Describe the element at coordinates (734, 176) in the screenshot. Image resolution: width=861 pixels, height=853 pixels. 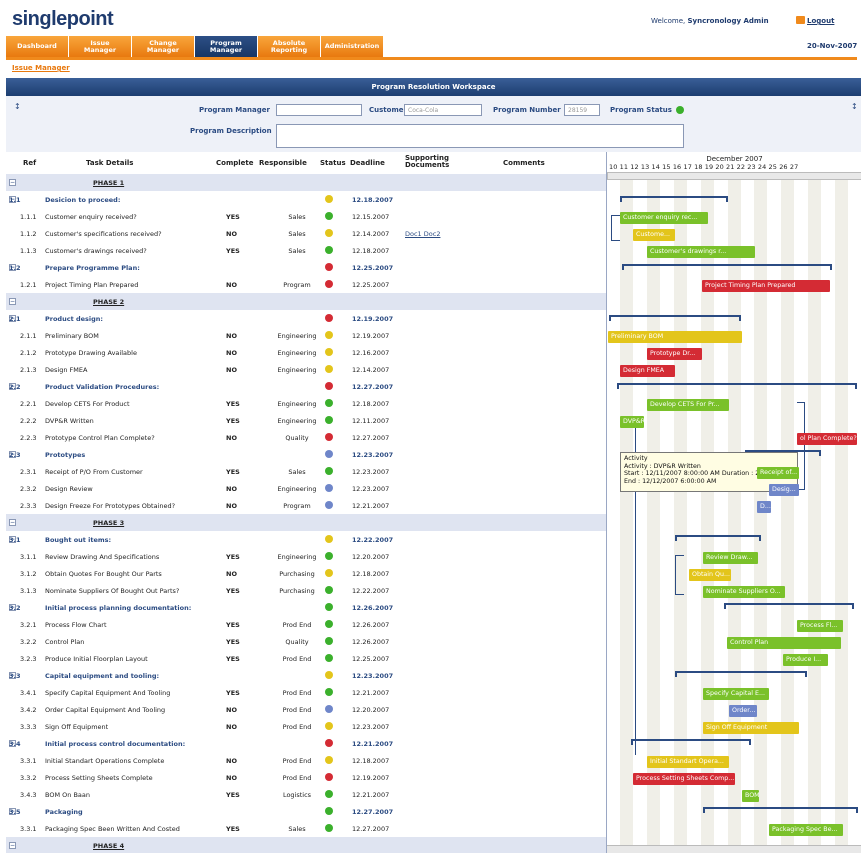
I see `gantt-top-scrollbar` at that location.